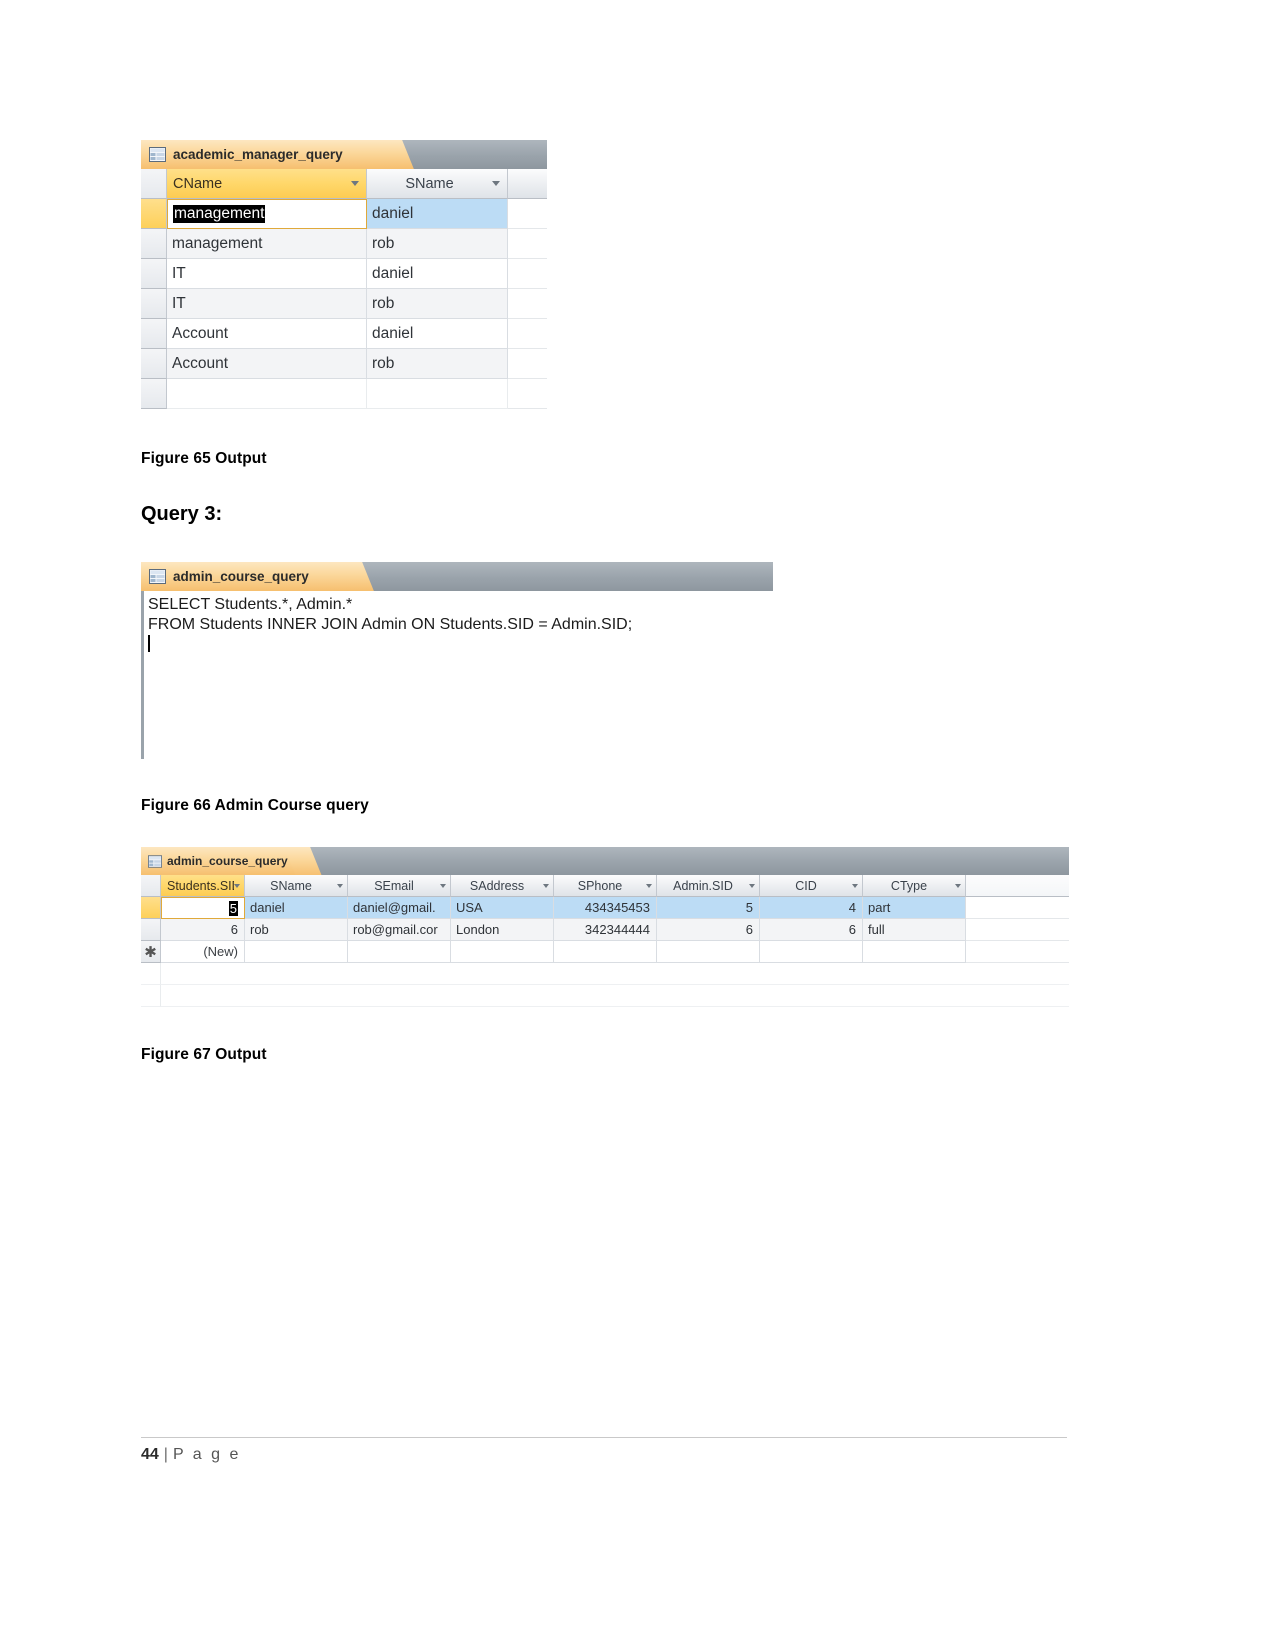 The height and width of the screenshot is (1651, 1275). I want to click on cell-value: (New), so click(220, 951).